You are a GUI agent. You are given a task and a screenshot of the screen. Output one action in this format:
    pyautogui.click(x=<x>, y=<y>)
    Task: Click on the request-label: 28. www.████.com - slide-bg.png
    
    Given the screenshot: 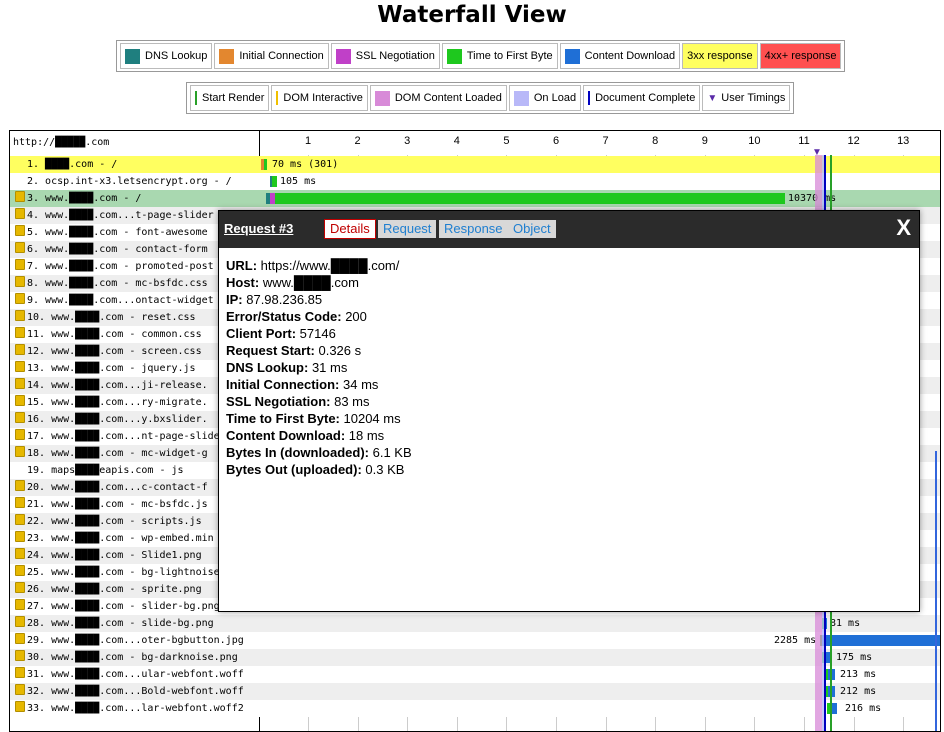 What is the action you would take?
    pyautogui.click(x=134, y=623)
    